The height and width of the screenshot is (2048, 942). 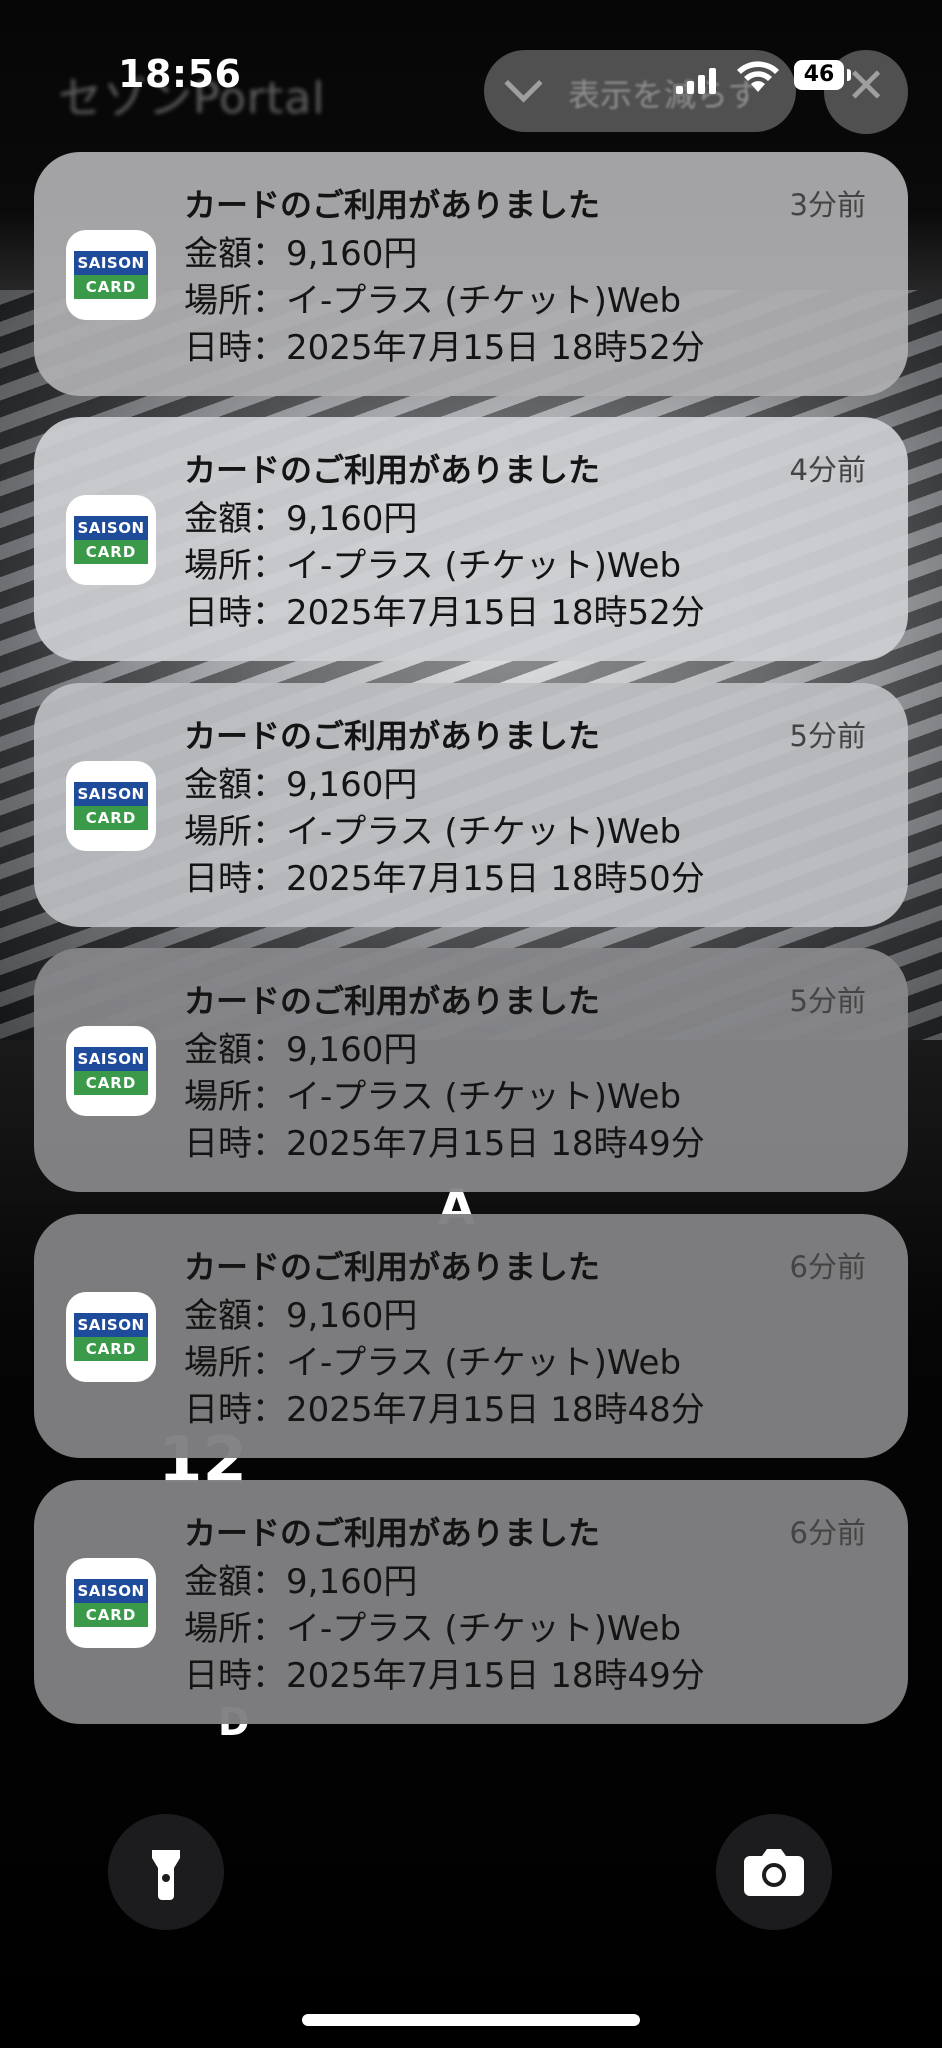 I want to click on wifi-icon, so click(x=758, y=76).